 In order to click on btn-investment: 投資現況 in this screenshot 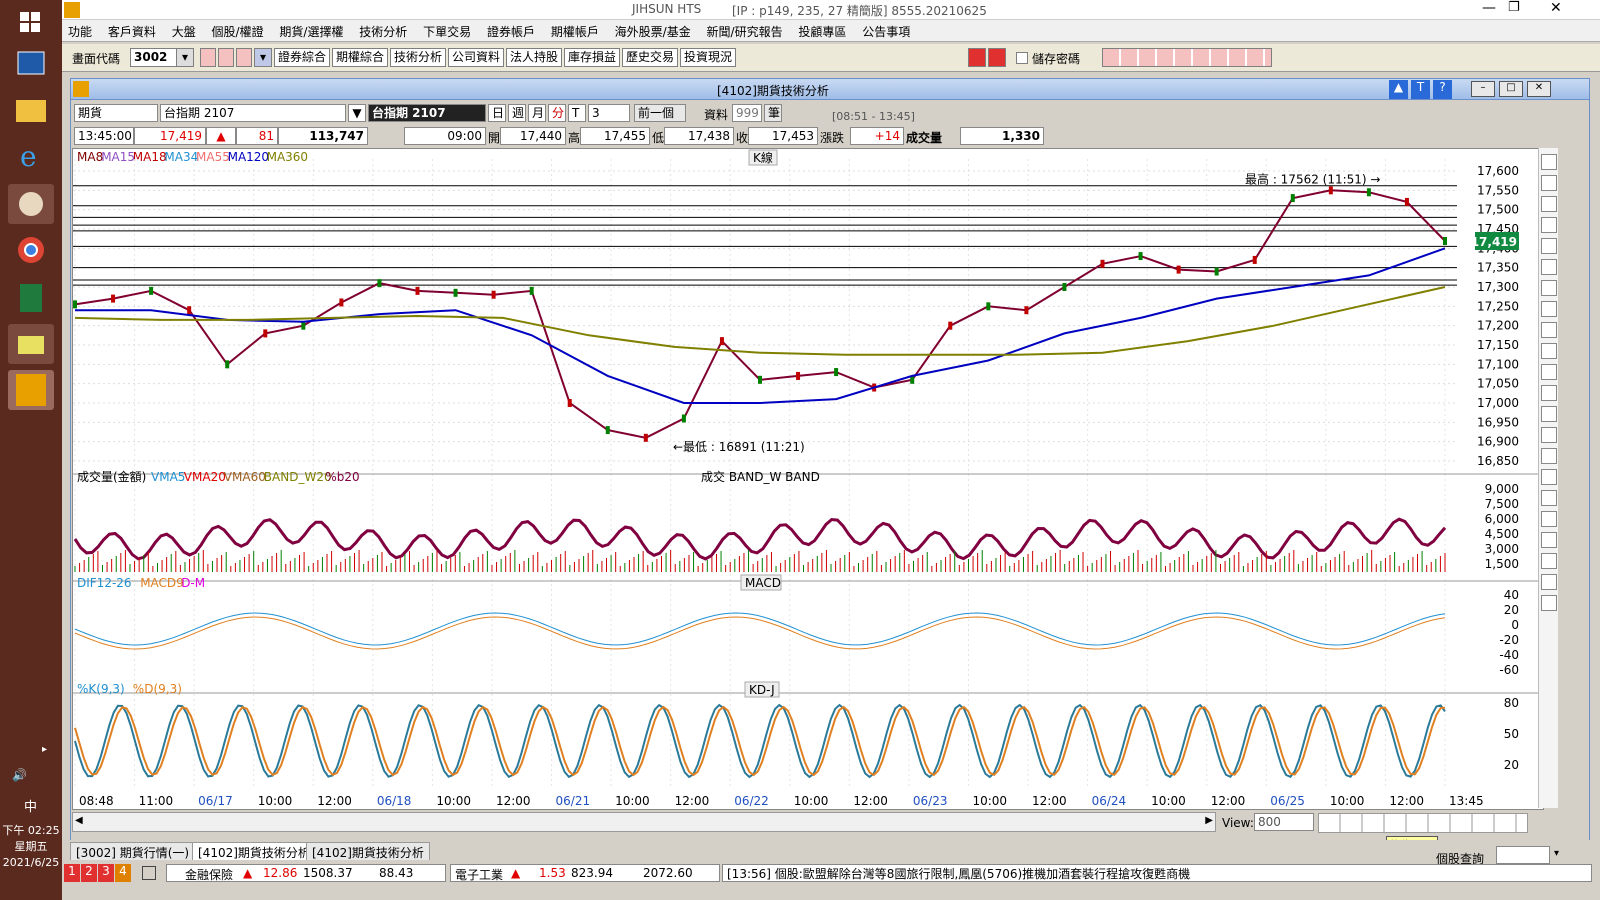, I will do `click(708, 57)`.